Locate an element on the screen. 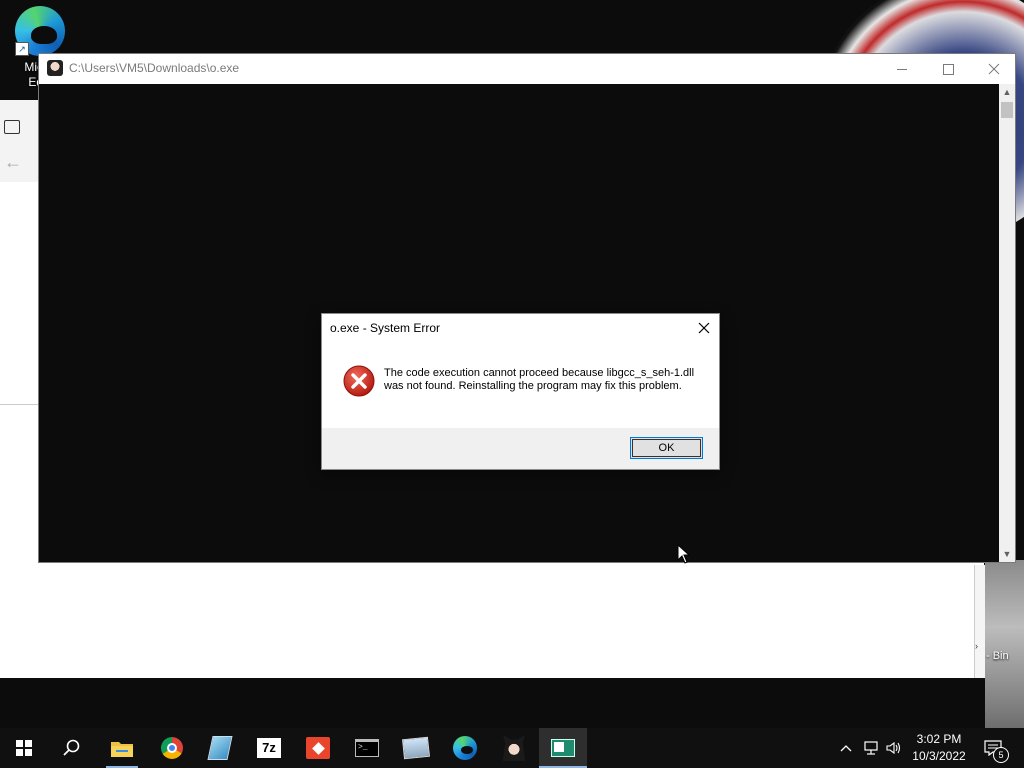 The width and height of the screenshot is (1024, 768). chrome-icon is located at coordinates (172, 748).